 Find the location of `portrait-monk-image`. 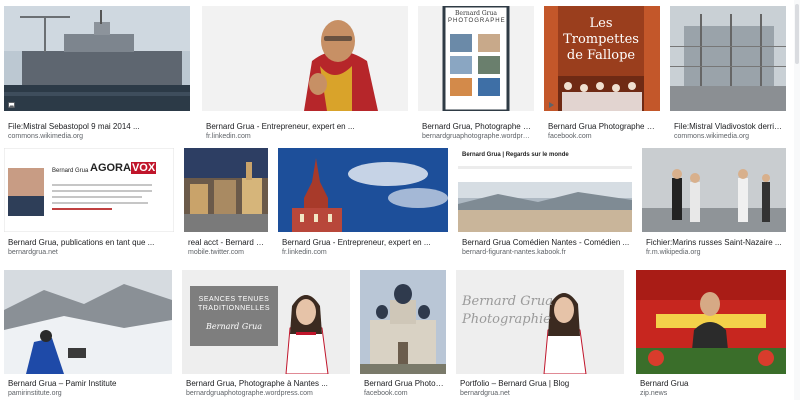

portrait-monk-image is located at coordinates (305, 58).